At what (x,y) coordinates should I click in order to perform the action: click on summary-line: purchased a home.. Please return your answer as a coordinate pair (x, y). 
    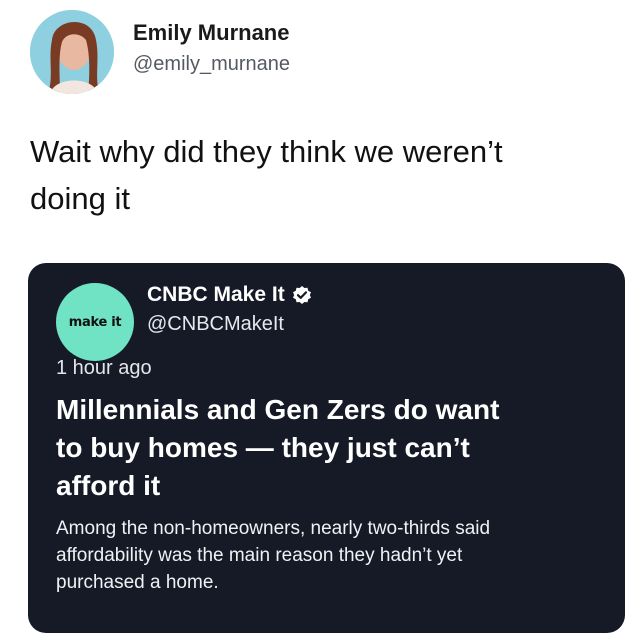
    Looking at the image, I should click on (137, 582).